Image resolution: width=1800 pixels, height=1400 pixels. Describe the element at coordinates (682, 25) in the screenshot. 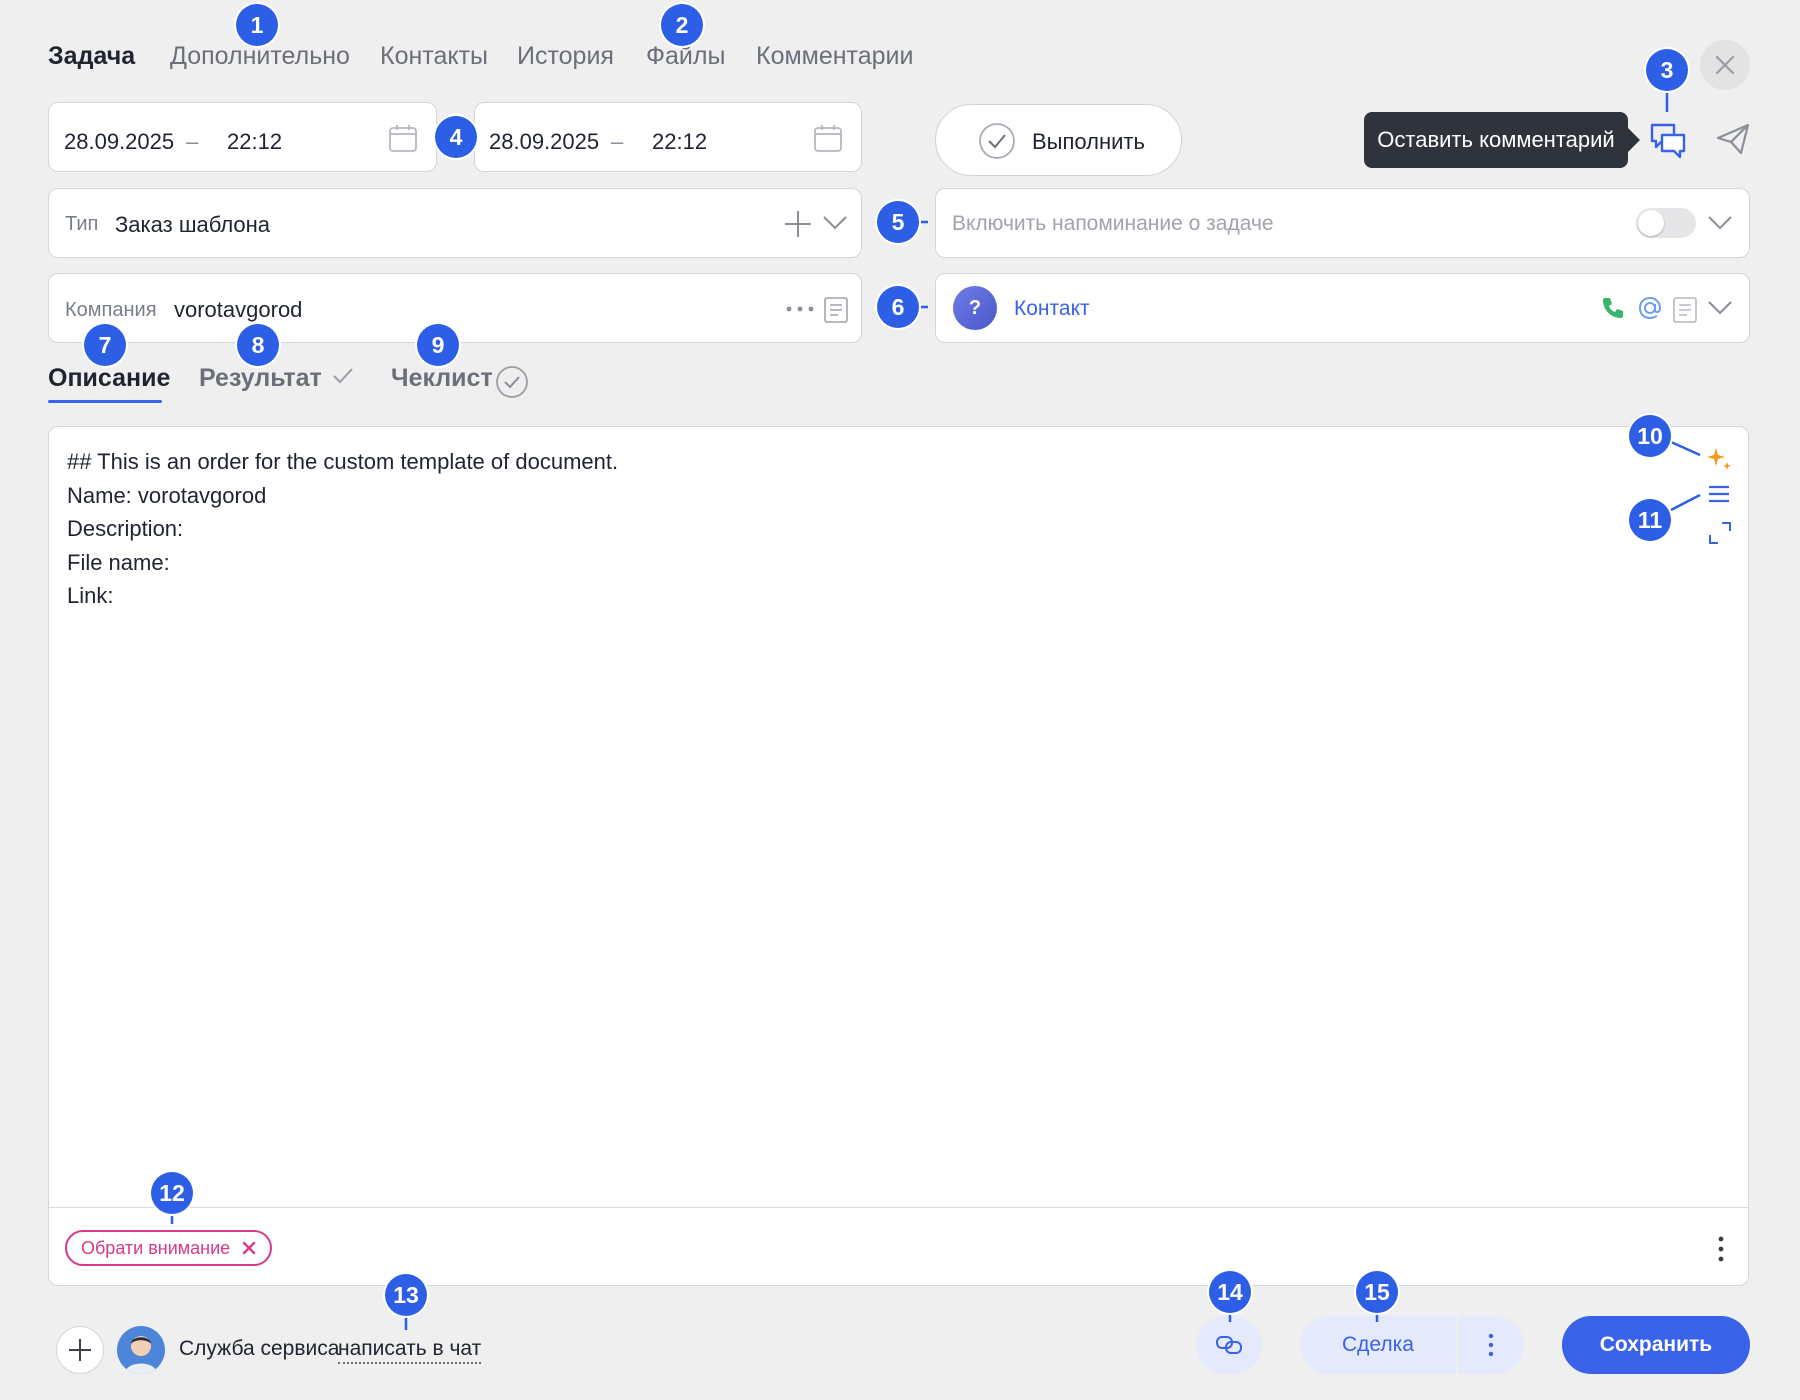

I see `marker-2: 2` at that location.